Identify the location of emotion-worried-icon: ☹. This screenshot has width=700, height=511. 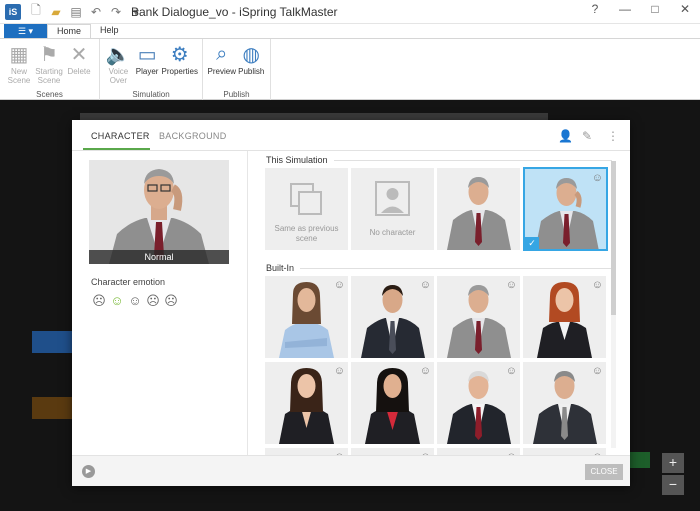
(153, 301).